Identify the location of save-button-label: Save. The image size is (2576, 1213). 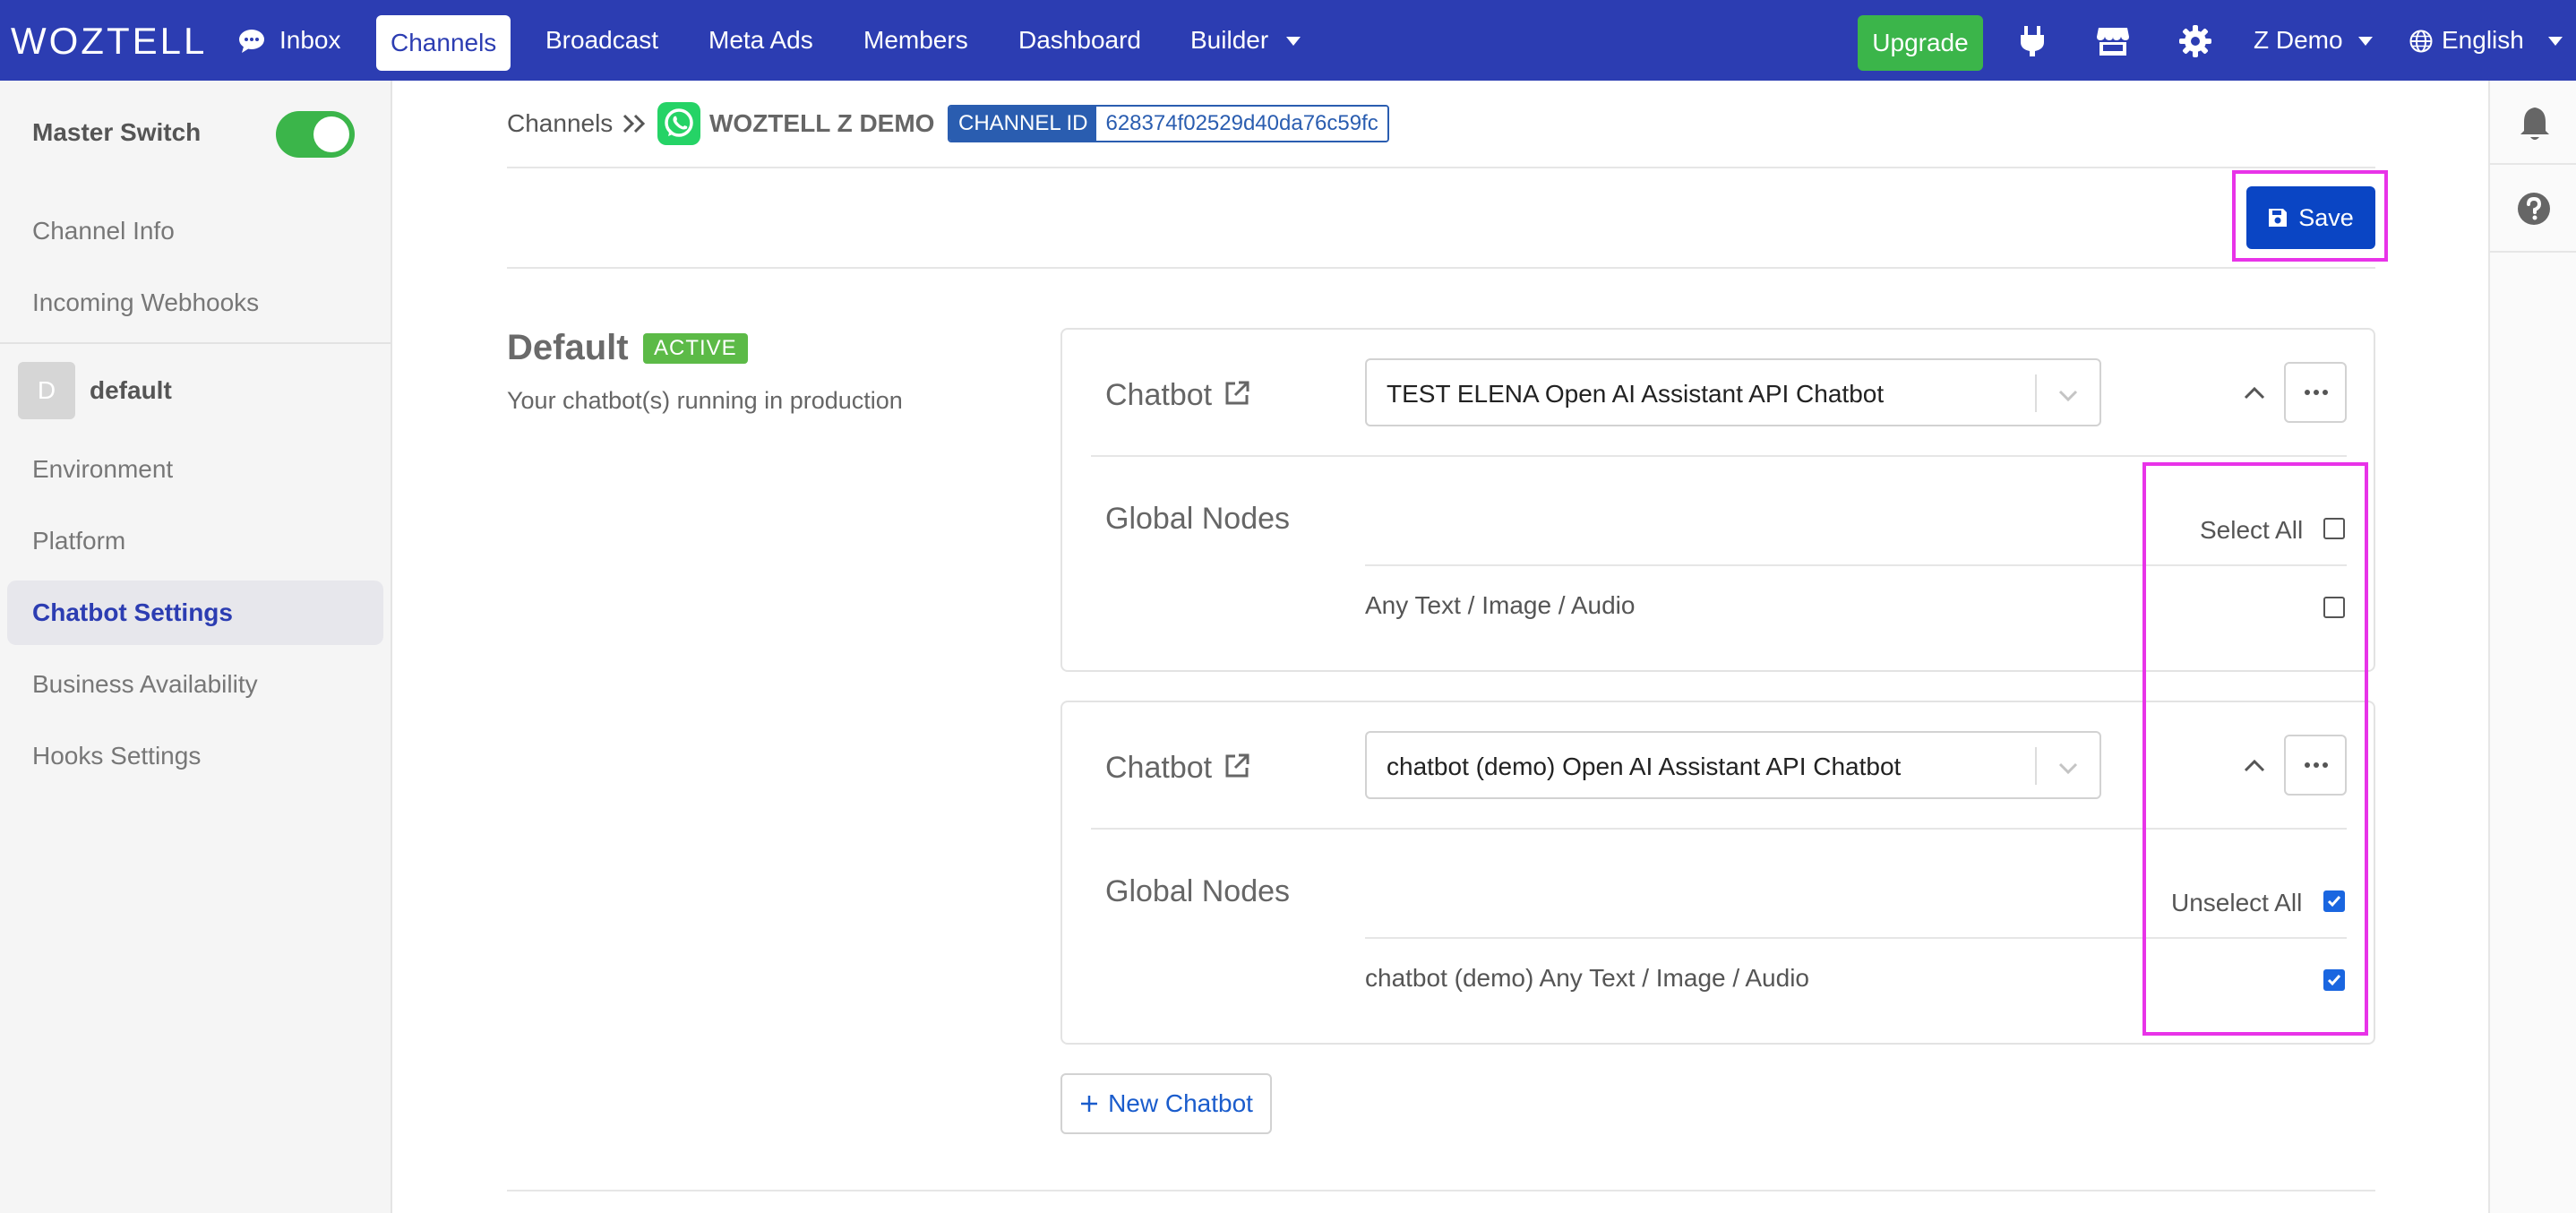
(2326, 217).